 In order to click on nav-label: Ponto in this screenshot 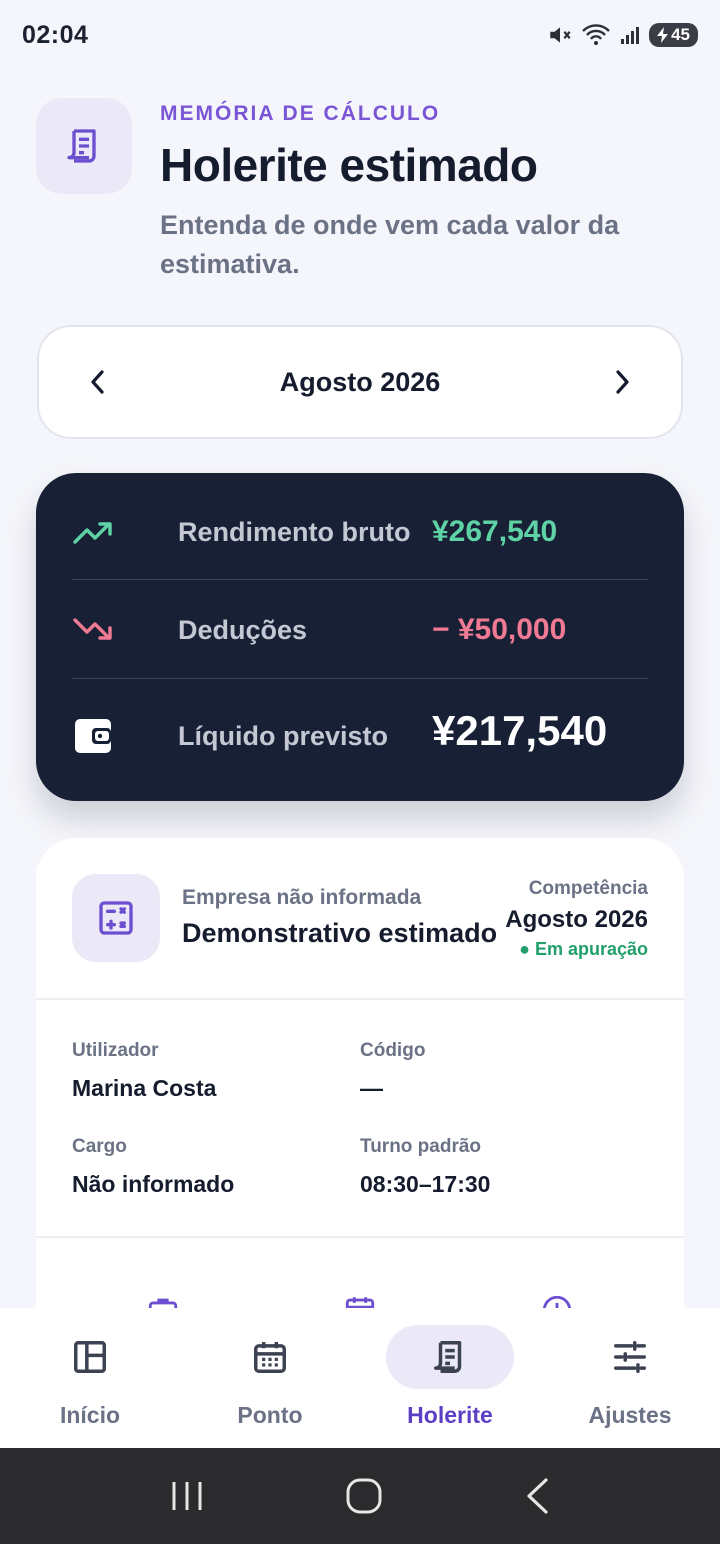, I will do `click(270, 1415)`.